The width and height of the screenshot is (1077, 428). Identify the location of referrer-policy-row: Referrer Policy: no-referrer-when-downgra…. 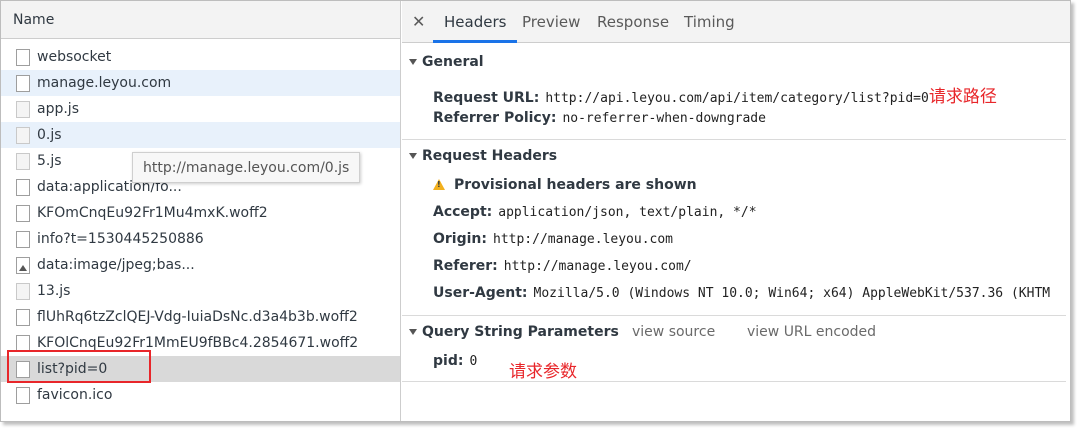
(599, 118).